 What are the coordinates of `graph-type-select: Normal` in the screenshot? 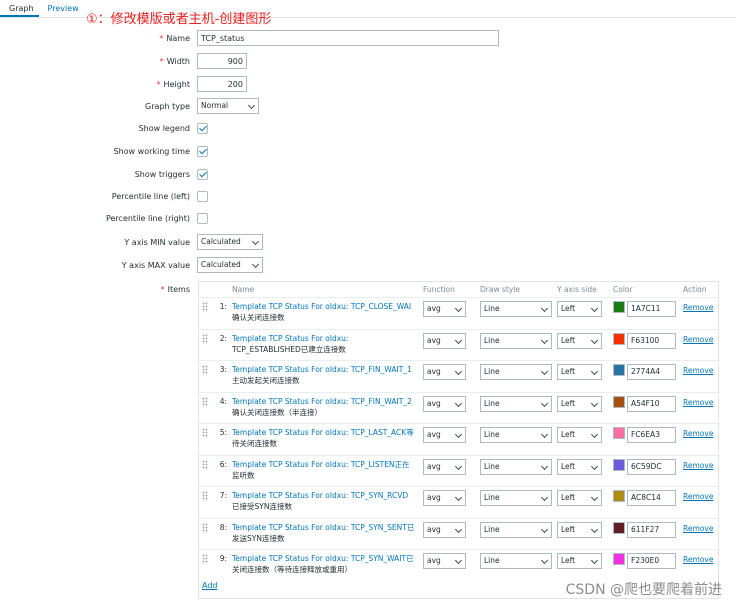 It's located at (228, 106).